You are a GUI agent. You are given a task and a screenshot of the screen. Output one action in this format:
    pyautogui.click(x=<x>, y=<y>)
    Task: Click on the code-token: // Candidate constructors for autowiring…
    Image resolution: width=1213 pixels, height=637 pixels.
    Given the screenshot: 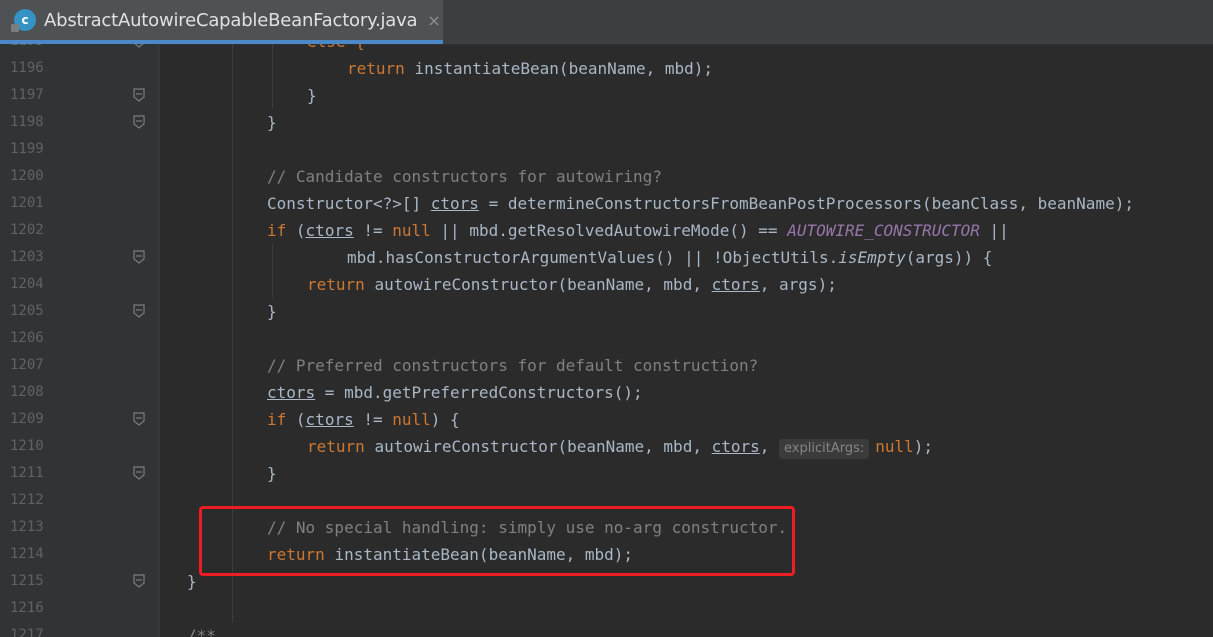 What is the action you would take?
    pyautogui.click(x=464, y=176)
    